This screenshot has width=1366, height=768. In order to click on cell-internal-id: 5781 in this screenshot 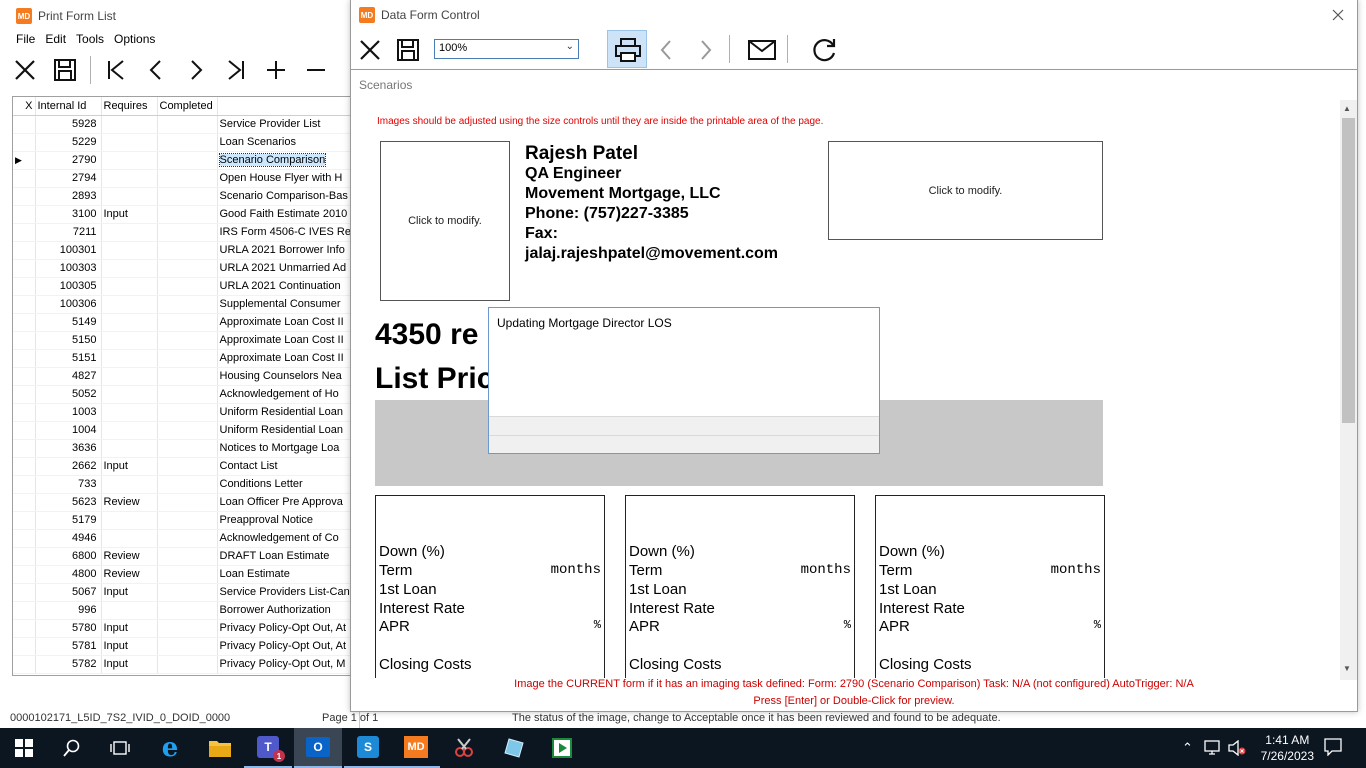, I will do `click(68, 646)`.